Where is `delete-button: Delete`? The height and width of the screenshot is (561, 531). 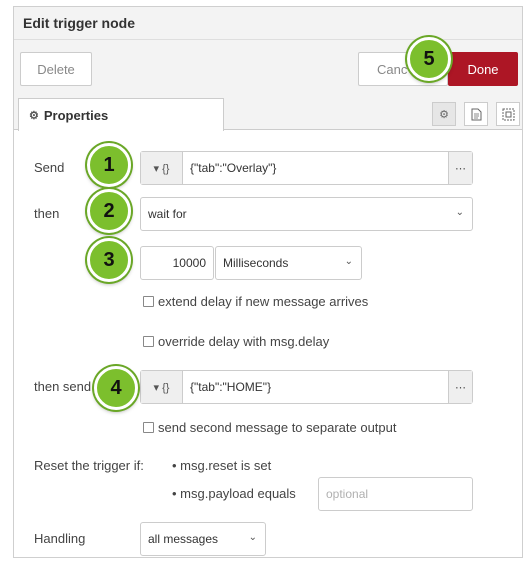
delete-button: Delete is located at coordinates (56, 69).